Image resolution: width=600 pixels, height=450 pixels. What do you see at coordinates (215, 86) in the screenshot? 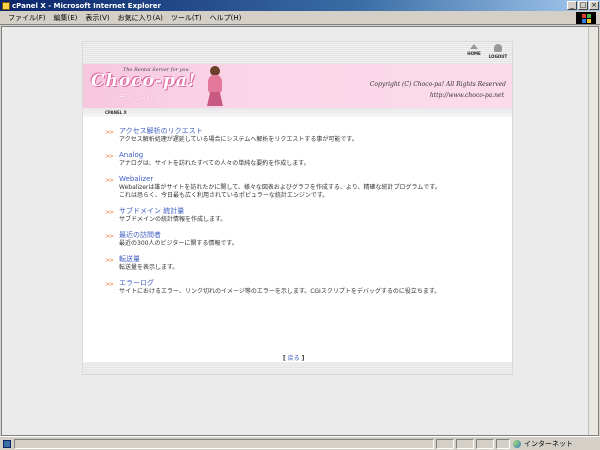
I see `mascot-image` at bounding box center [215, 86].